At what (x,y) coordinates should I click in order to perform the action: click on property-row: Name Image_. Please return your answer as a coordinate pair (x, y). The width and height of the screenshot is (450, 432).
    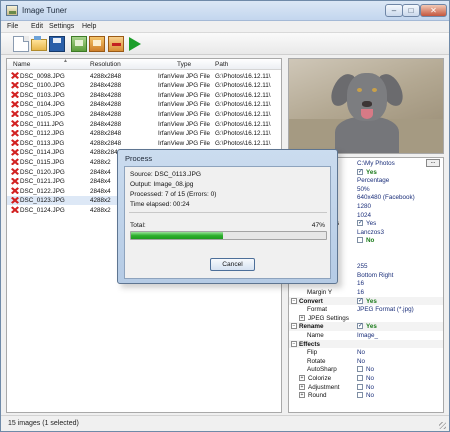
    Looking at the image, I should click on (366, 335).